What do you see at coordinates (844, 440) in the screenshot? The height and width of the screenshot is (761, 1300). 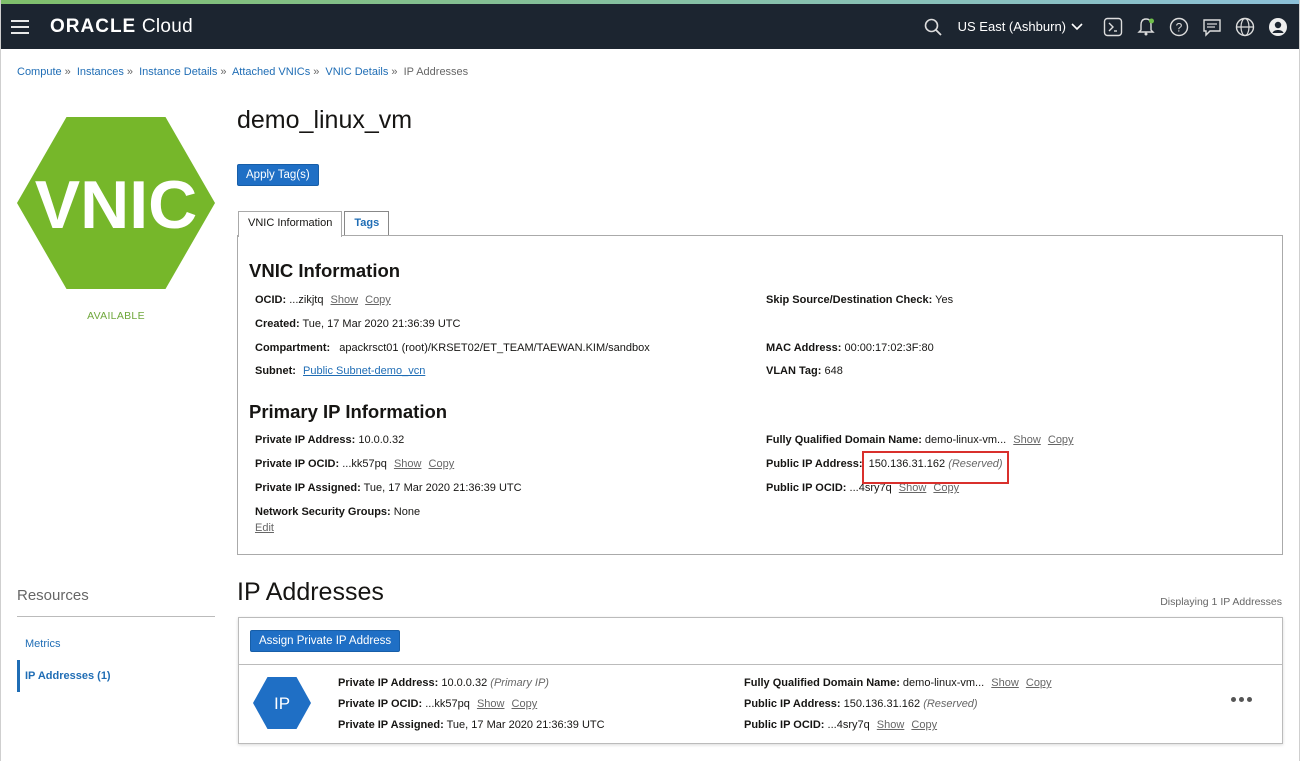 I see `fqdn-label: Fully Qualified Domain Name:` at bounding box center [844, 440].